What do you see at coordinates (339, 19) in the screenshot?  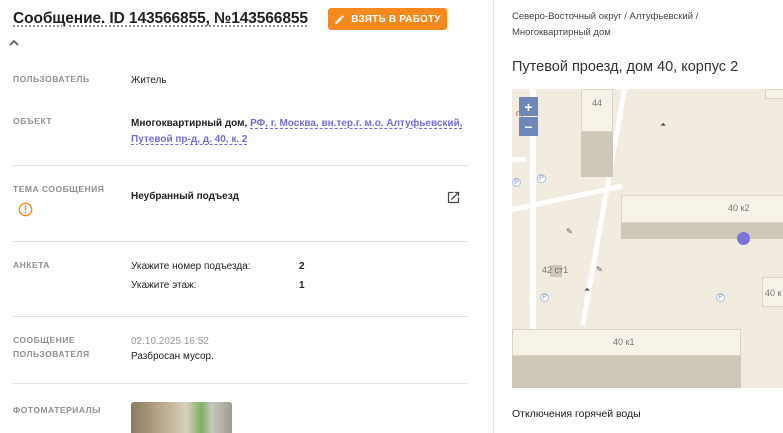 I see `pencil-icon` at bounding box center [339, 19].